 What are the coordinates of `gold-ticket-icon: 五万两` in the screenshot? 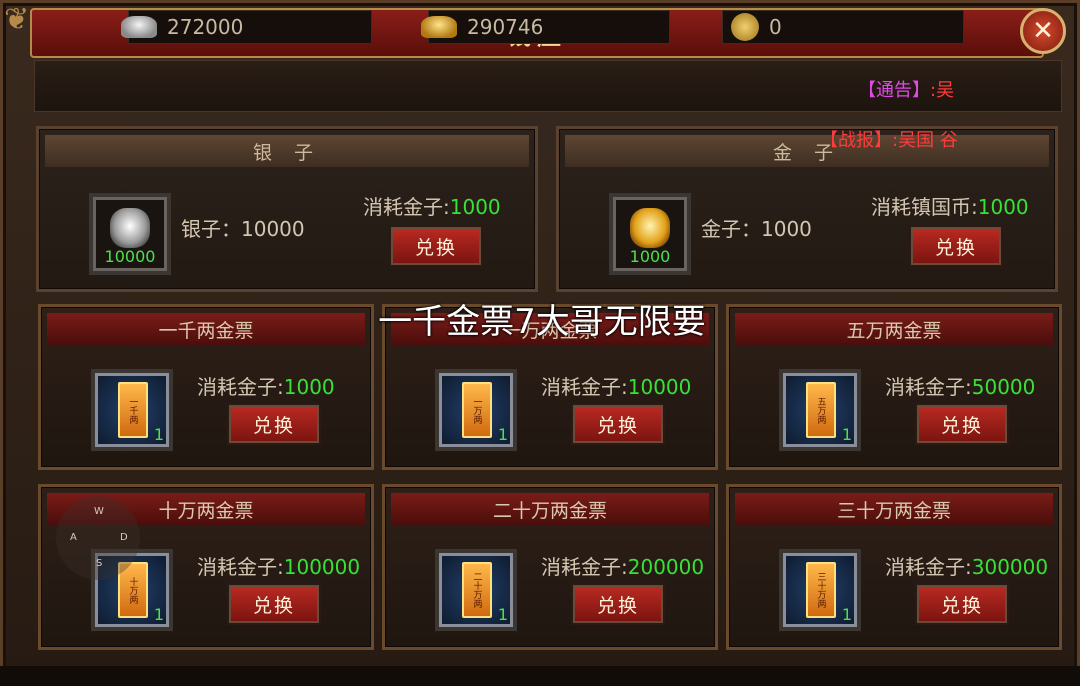 It's located at (821, 410).